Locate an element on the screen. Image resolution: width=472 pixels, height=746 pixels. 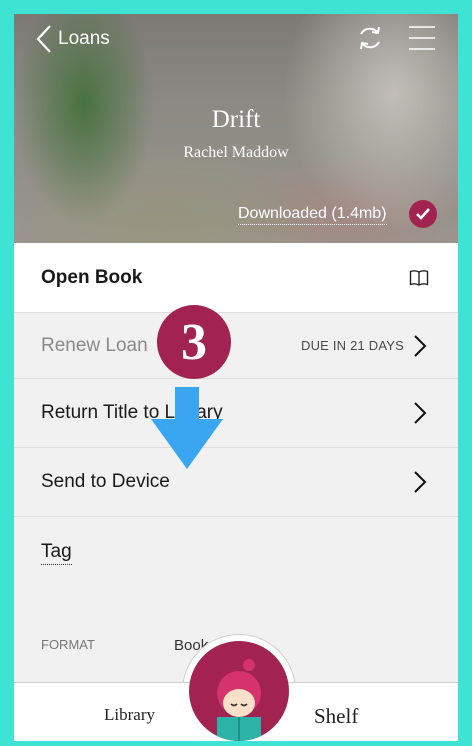
send-to-device-label: Send to Device is located at coordinates (105, 481).